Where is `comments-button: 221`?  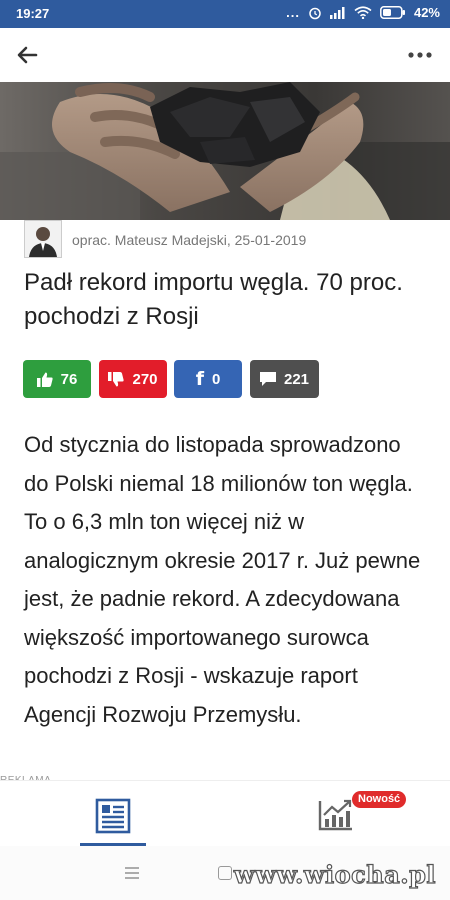
comments-button: 221 is located at coordinates (284, 379).